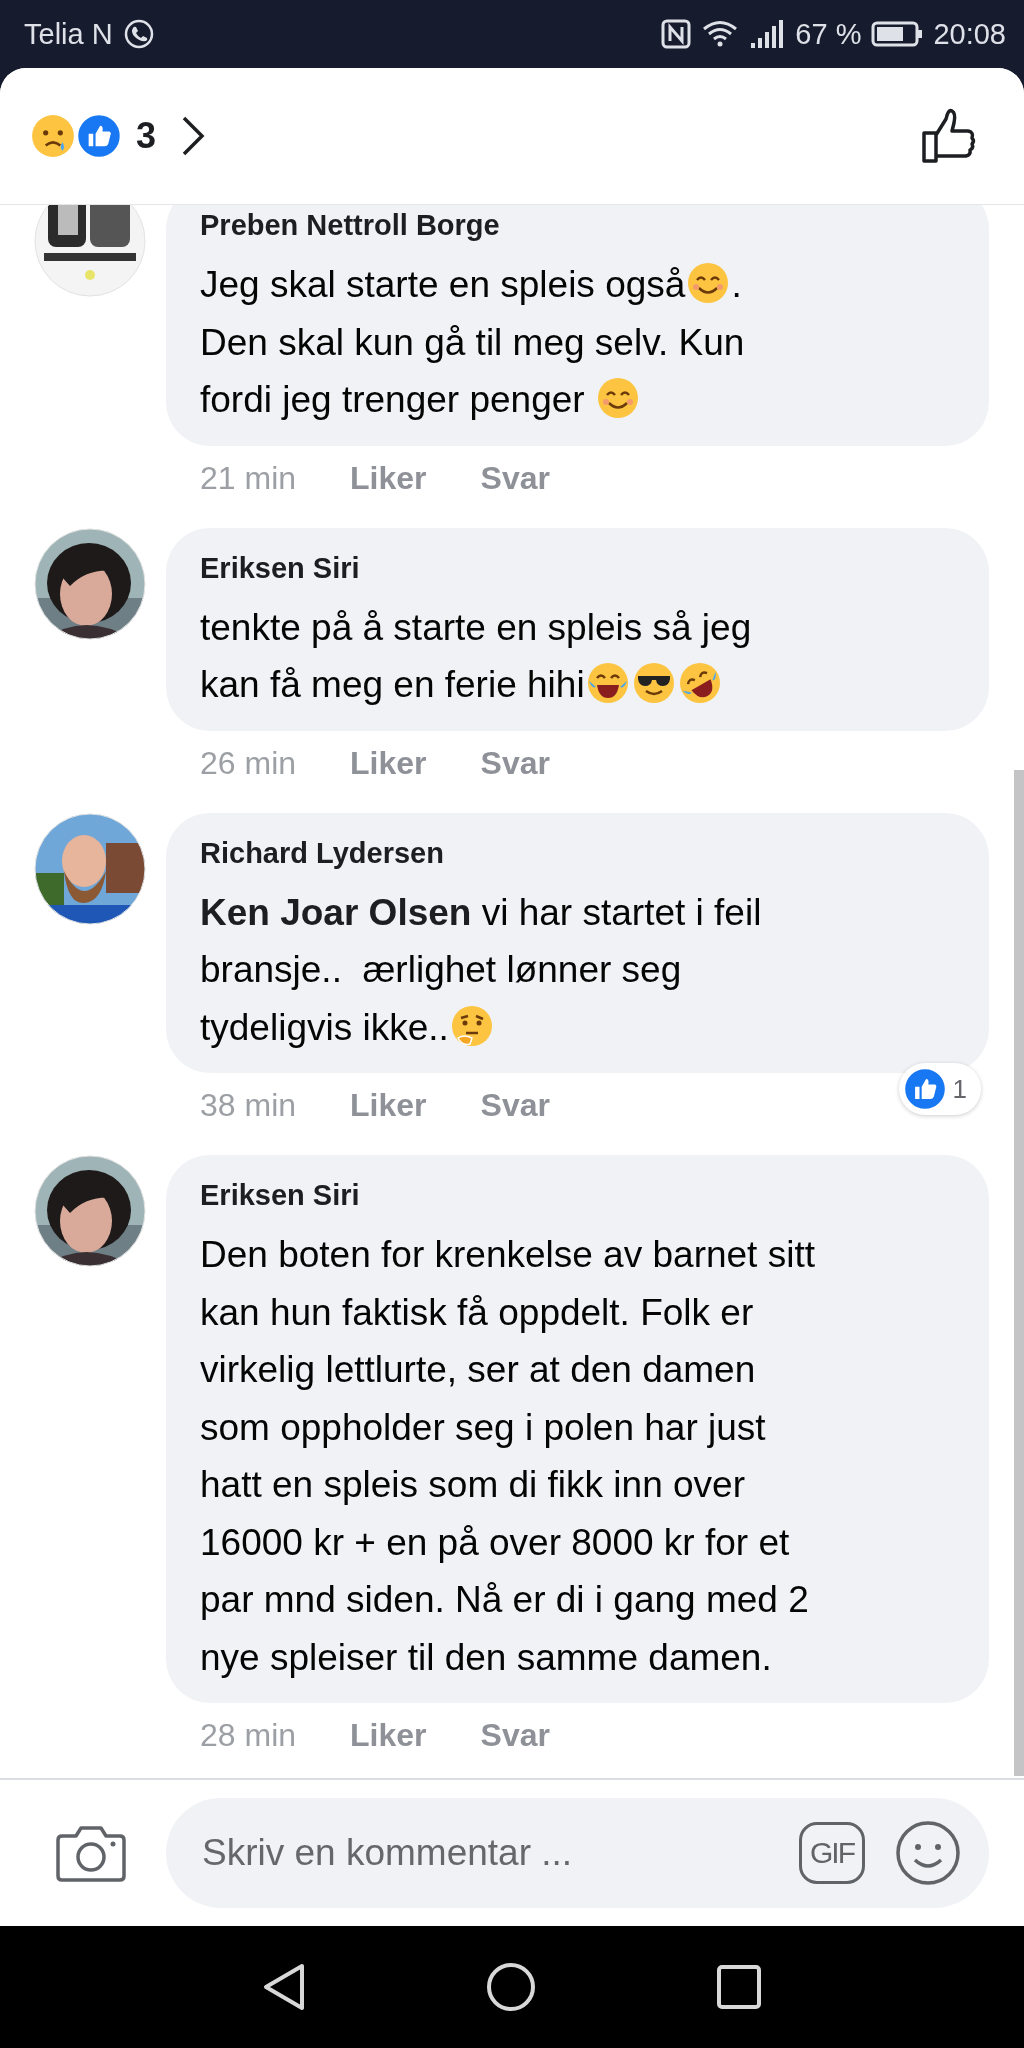 This screenshot has height=2048, width=1024. I want to click on comment-time: 26 min, so click(248, 763).